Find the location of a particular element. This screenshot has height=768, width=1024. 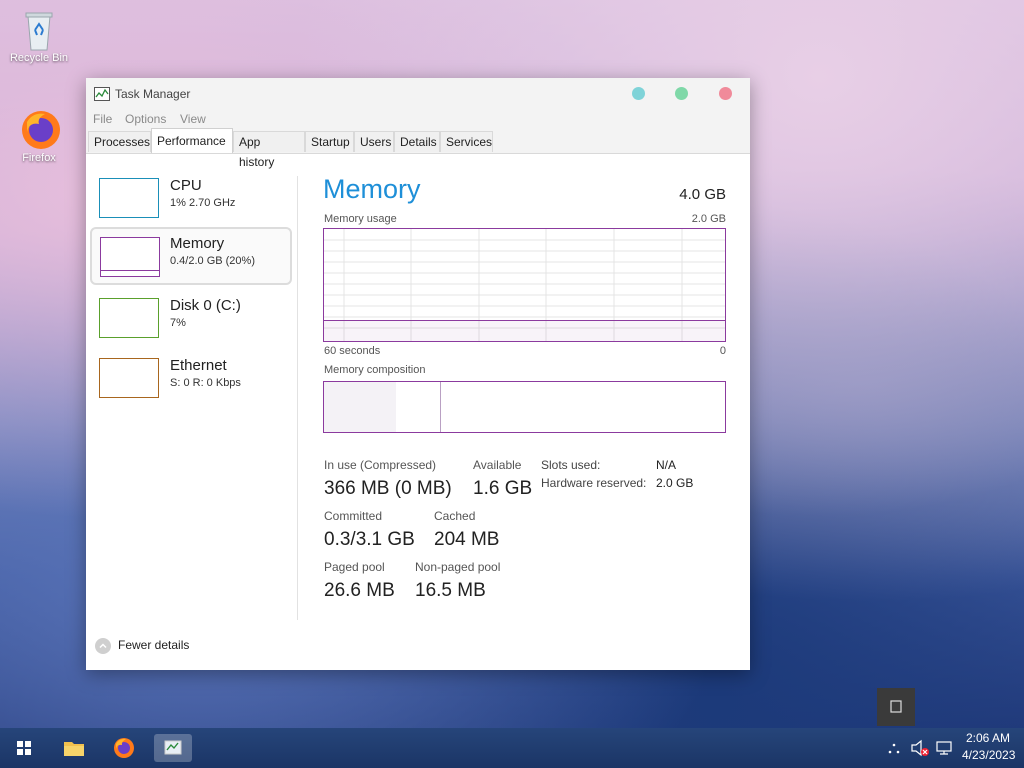

desktop-icon-recycle-bin: Recycle Bin is located at coordinates (39, 36).